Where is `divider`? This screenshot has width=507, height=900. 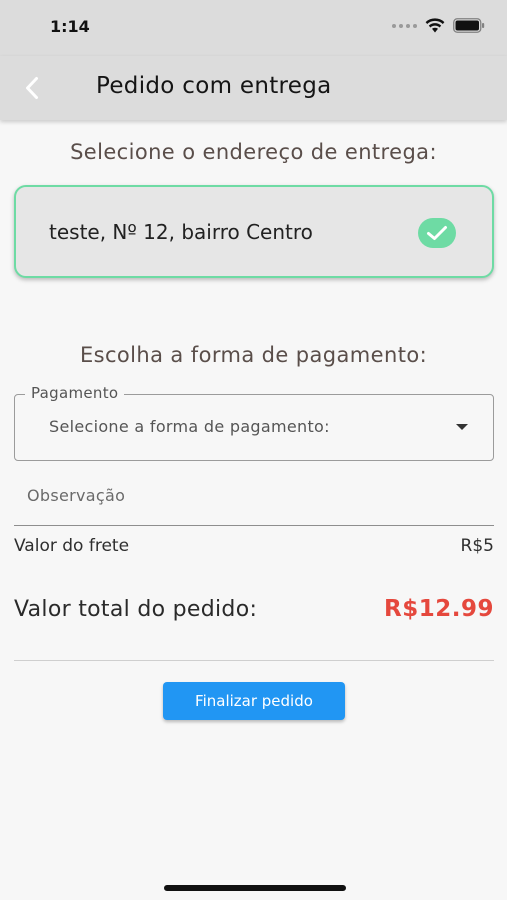
divider is located at coordinates (254, 660).